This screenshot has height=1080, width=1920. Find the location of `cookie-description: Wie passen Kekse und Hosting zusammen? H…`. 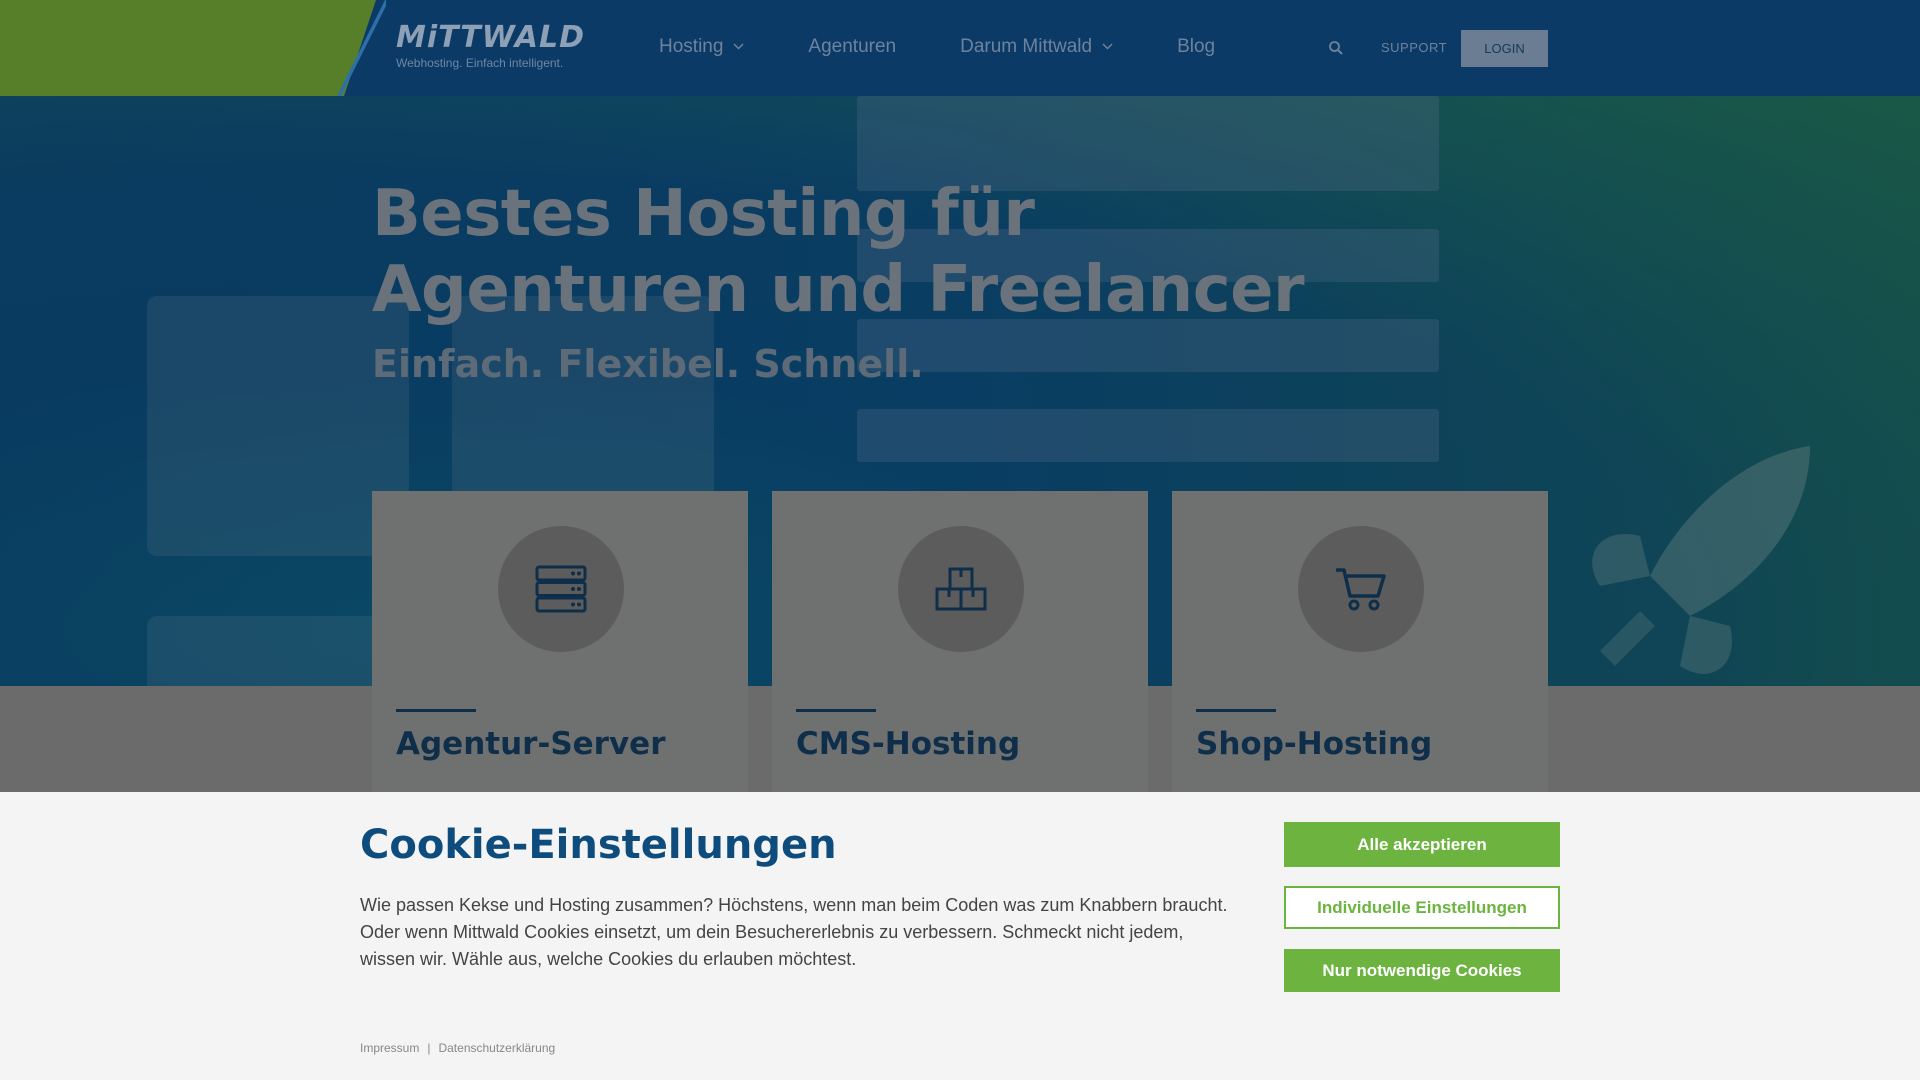

cookie-description: Wie passen Kekse und Hosting zusammen? H… is located at coordinates (794, 932).